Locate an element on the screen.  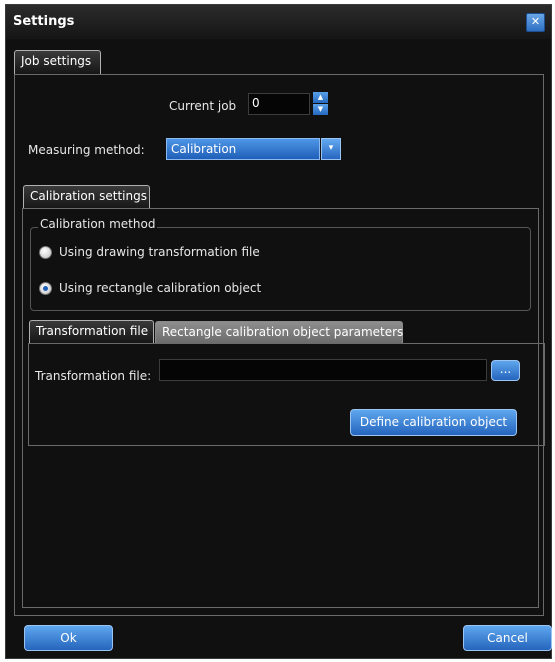
radio-drawing-transformation is located at coordinates (45, 252).